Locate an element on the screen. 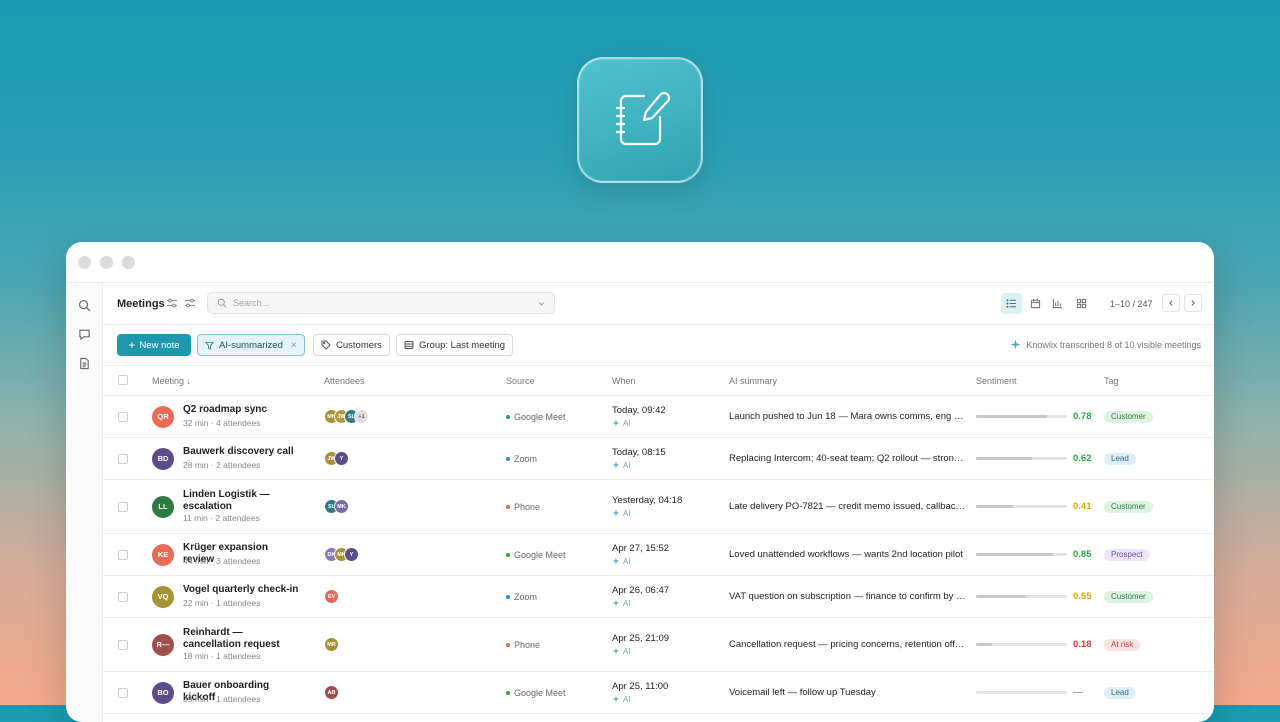 This screenshot has width=1280, height=722. sentiment-score: — is located at coordinates (1078, 692).